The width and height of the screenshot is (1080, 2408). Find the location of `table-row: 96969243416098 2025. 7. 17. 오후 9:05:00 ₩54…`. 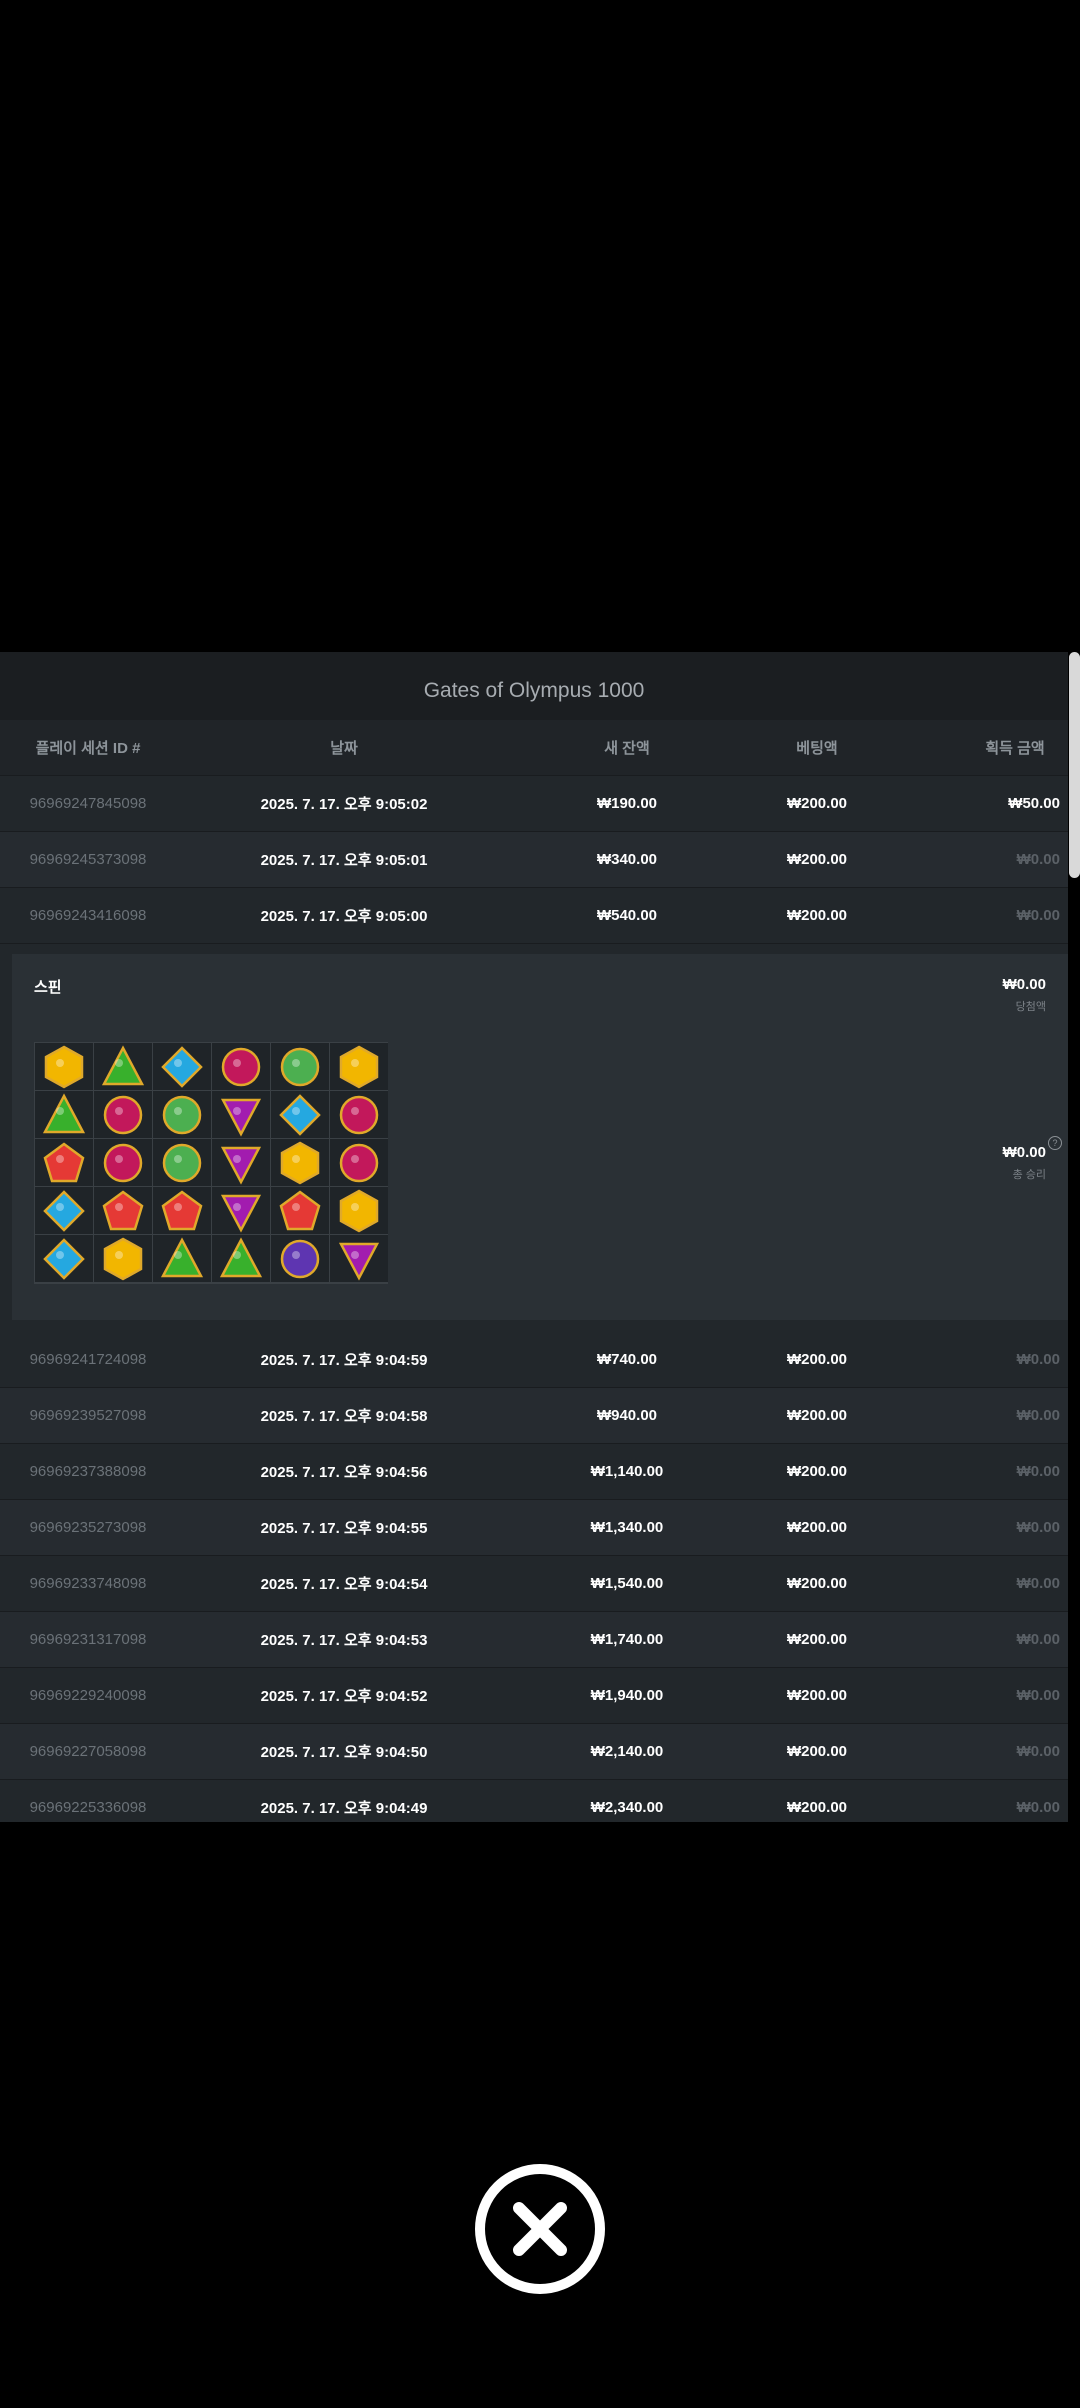

table-row: 96969243416098 2025. 7. 17. 오후 9:05:00 ₩54… is located at coordinates (534, 916).